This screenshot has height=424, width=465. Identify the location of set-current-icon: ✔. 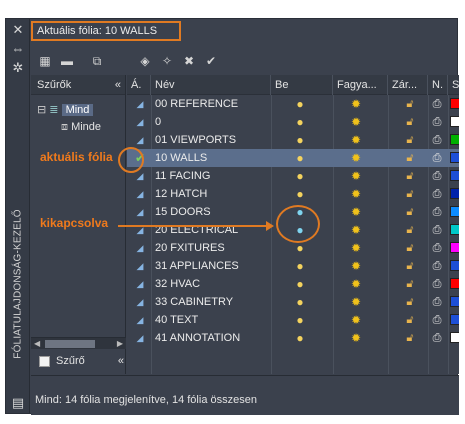
(211, 61).